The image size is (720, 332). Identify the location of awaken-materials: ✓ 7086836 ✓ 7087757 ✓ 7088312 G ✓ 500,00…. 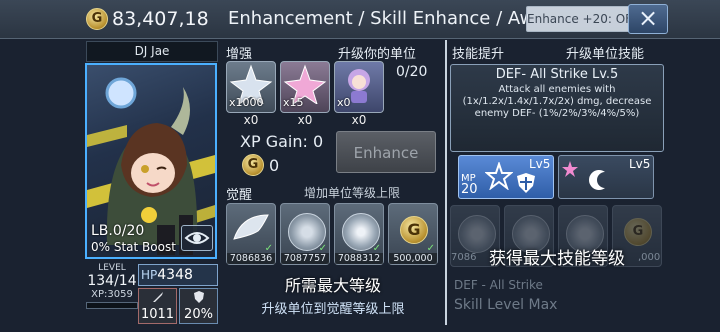
(334, 235).